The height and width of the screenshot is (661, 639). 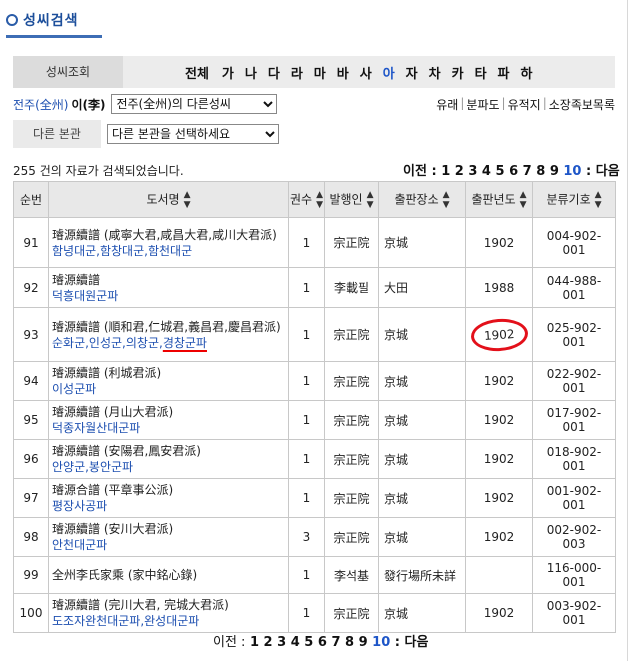 I want to click on letter-cha: 차, so click(x=435, y=72).